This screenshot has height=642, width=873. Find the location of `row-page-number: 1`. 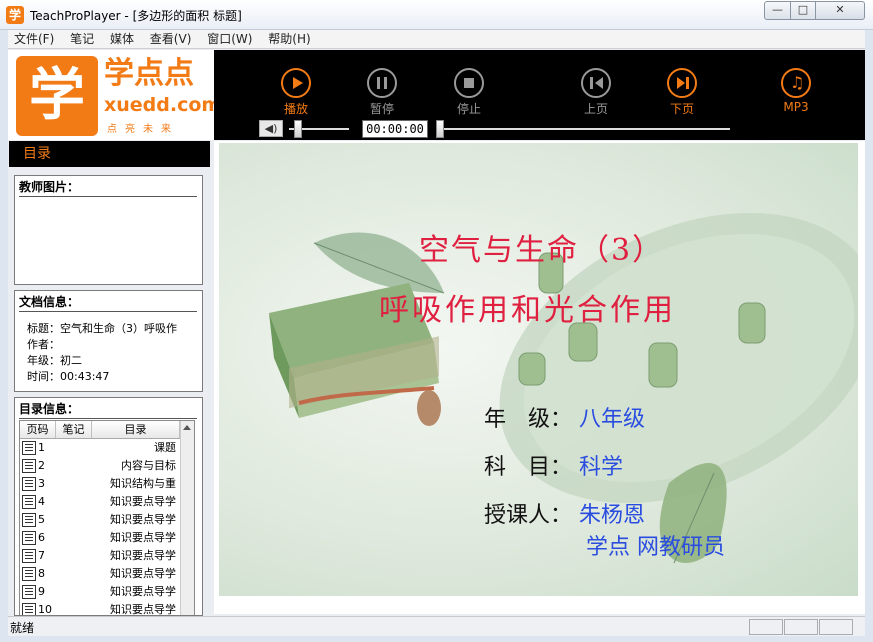

row-page-number: 1 is located at coordinates (41, 447).